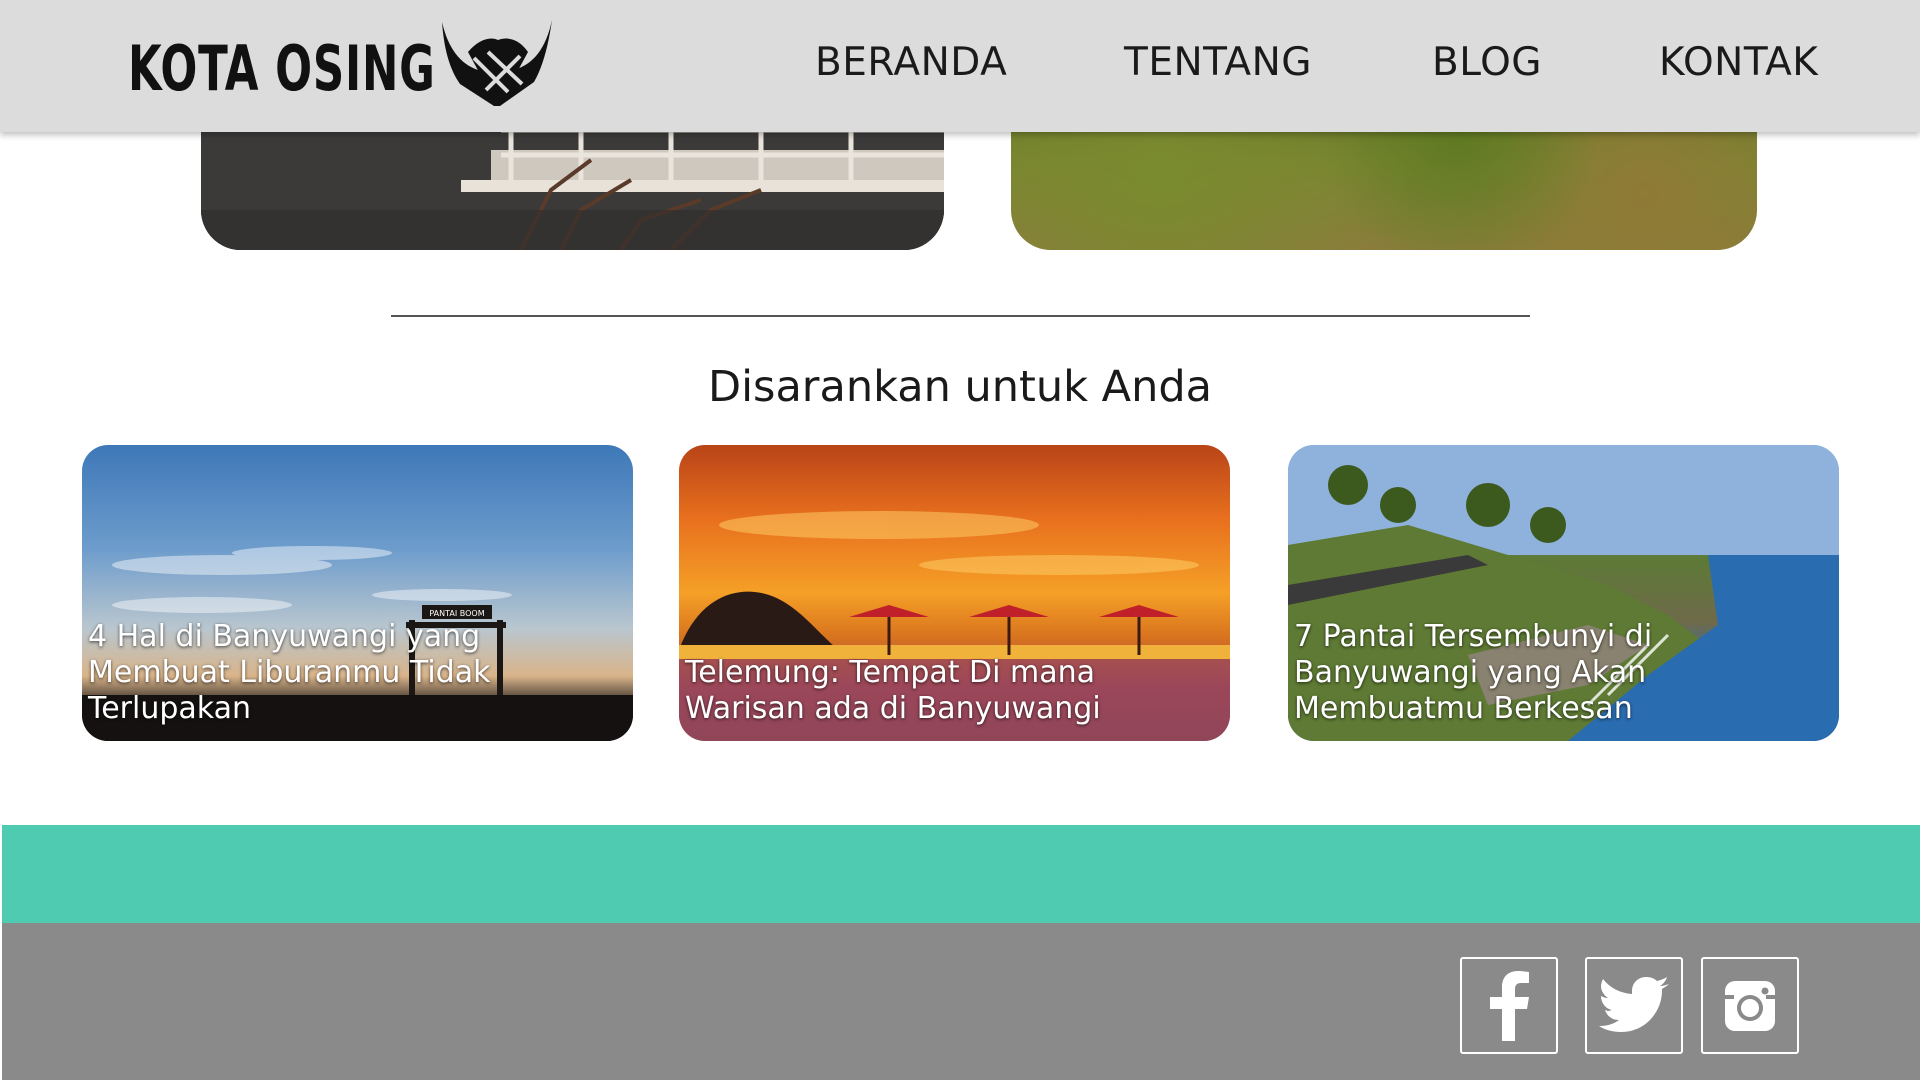 The image size is (1920, 1080). I want to click on nav-kontak: KONTAK, so click(1738, 62).